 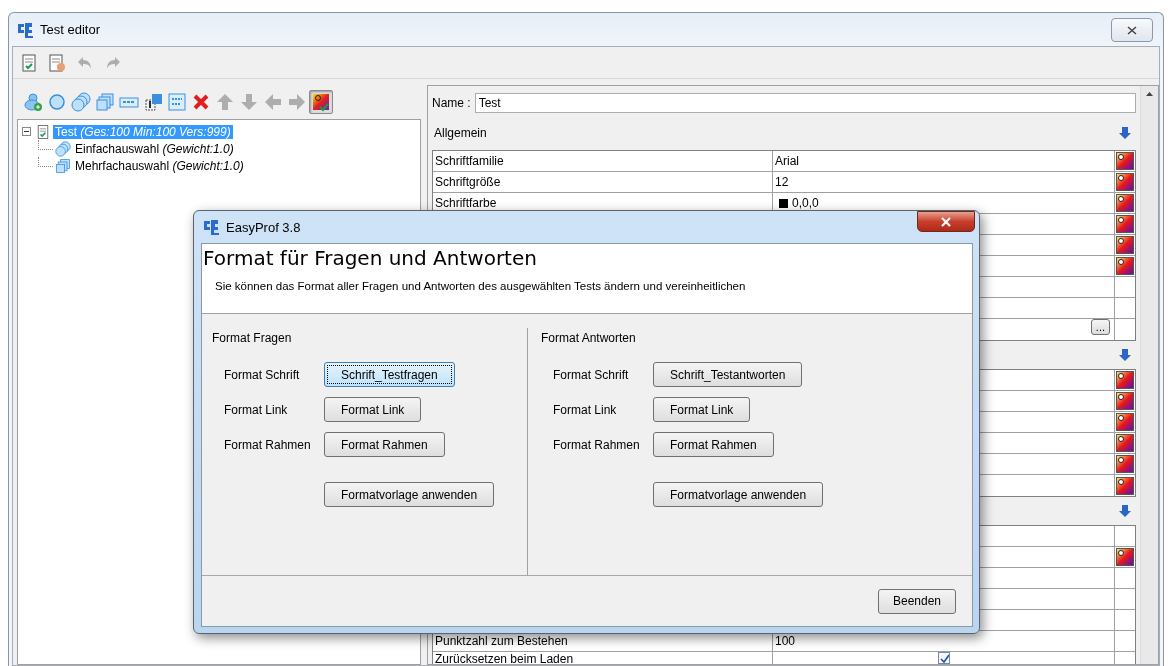 I want to click on checkbox, so click(x=943, y=658).